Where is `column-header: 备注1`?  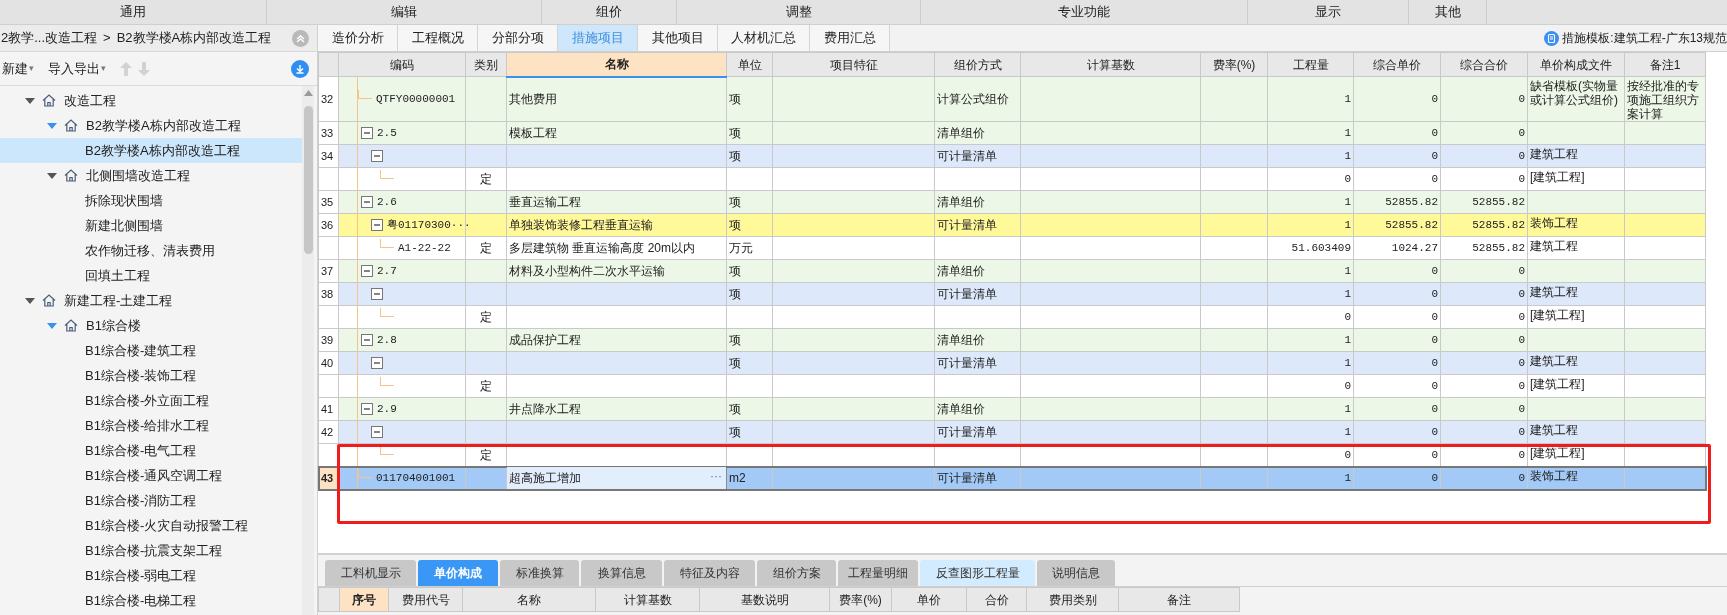
column-header: 备注1 is located at coordinates (1665, 64).